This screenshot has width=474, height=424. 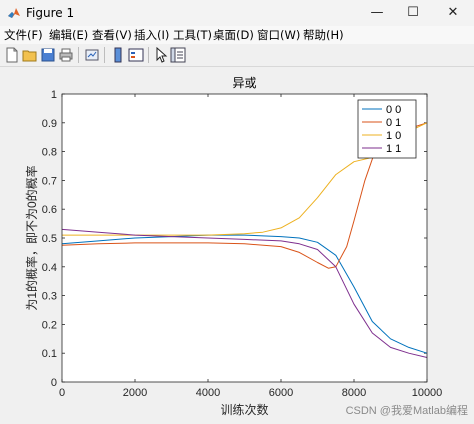 I want to click on minimize-button: —, so click(x=377, y=13).